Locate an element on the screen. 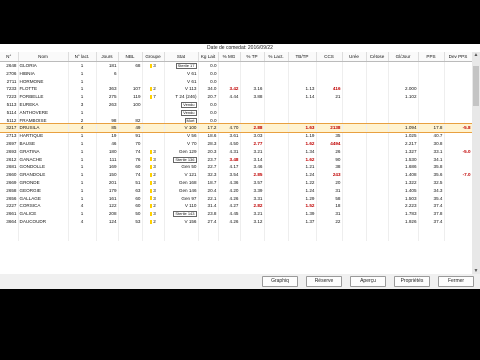 Image resolution: width=480 pixels, height=360 pixels. column-header: Nom is located at coordinates (43, 57).